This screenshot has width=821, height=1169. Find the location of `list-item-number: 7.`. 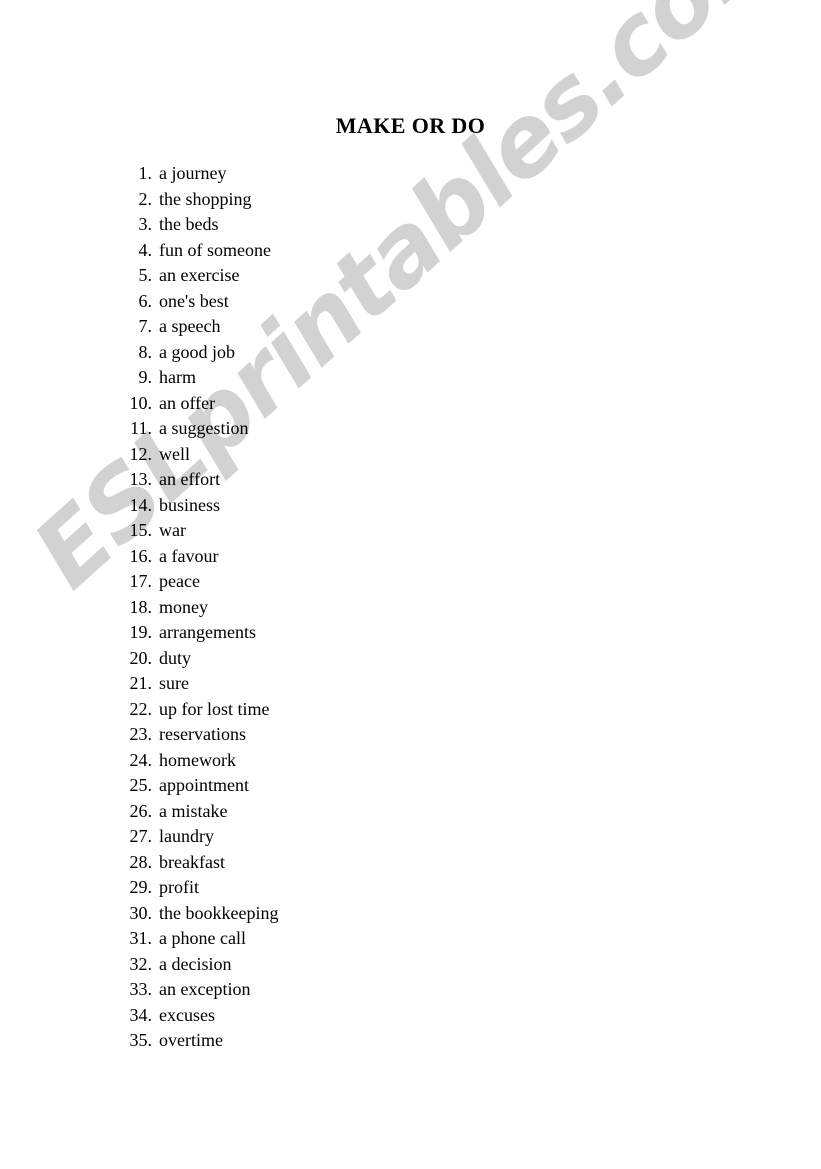

list-item-number: 7. is located at coordinates (145, 326).